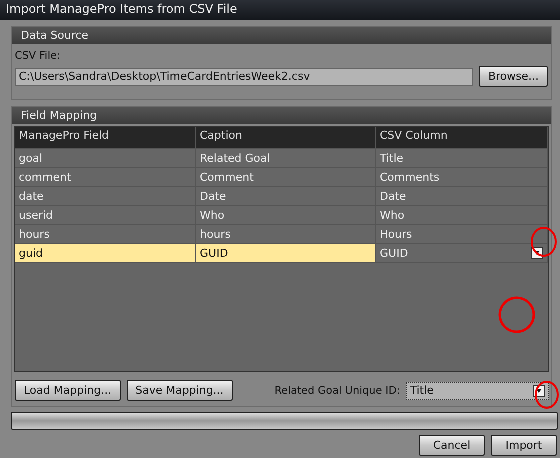 This screenshot has width=560, height=458. Describe the element at coordinates (452, 445) in the screenshot. I see `dialog-button: Cancel` at that location.